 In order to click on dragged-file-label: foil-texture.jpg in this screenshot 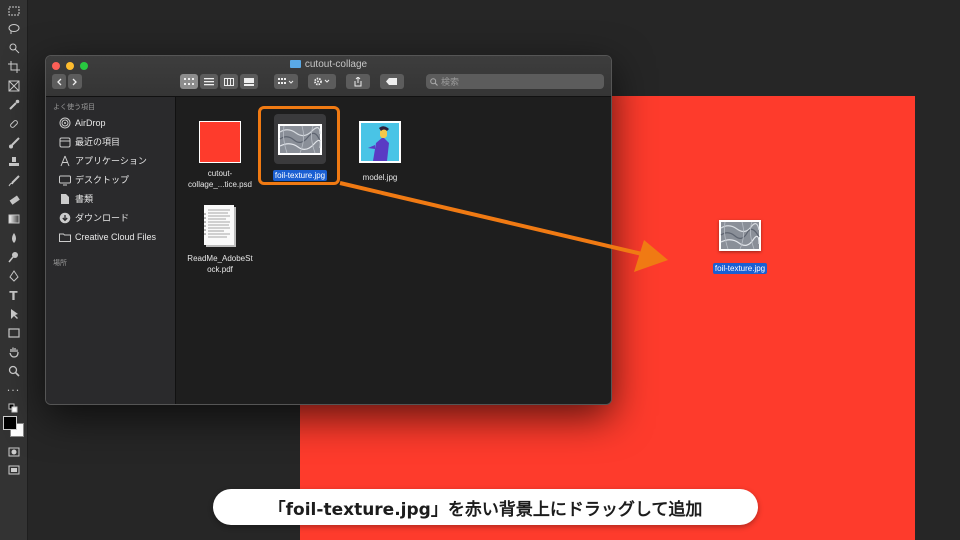, I will do `click(740, 268)`.